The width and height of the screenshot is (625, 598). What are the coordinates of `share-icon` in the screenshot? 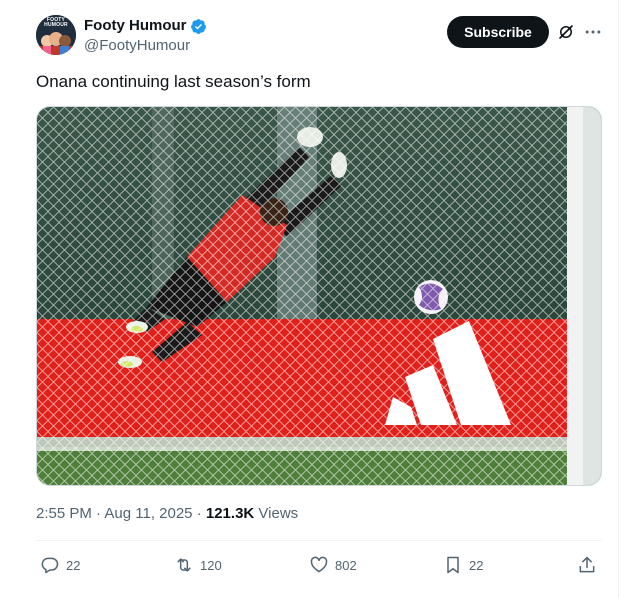 It's located at (587, 564).